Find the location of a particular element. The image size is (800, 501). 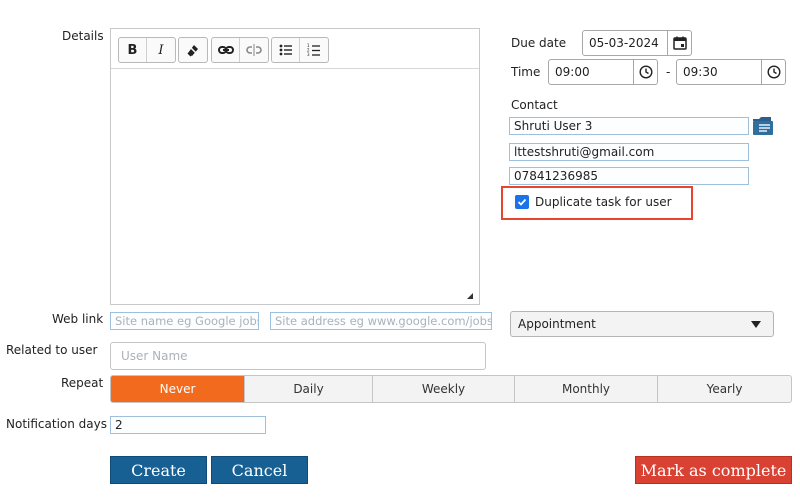

contact-phone-field: 07841236985 is located at coordinates (629, 176).